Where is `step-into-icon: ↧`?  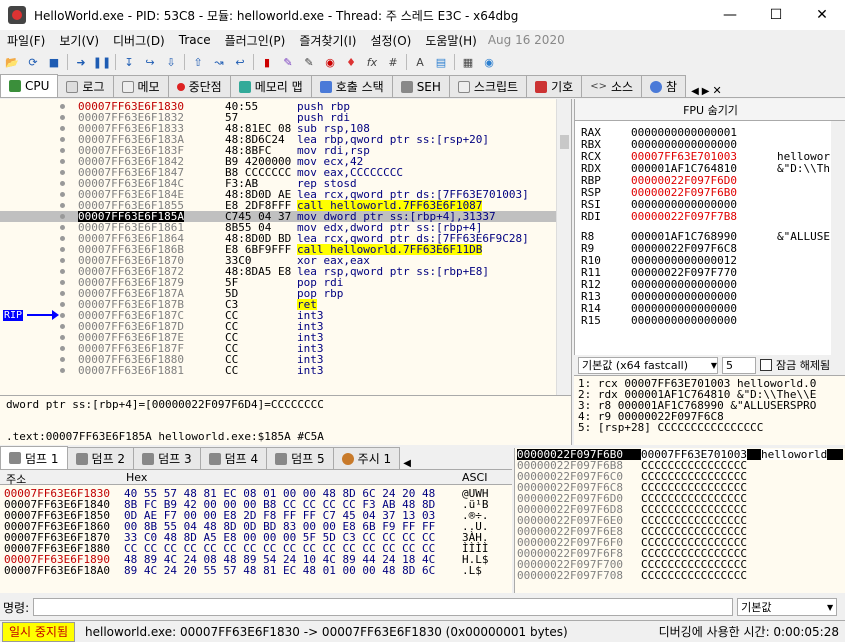
step-into-icon: ↧ is located at coordinates (129, 62).